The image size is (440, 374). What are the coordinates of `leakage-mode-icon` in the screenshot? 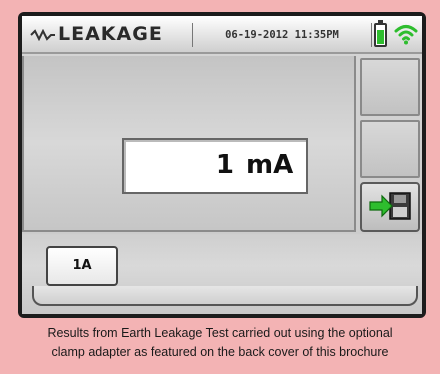 It's located at (42, 35).